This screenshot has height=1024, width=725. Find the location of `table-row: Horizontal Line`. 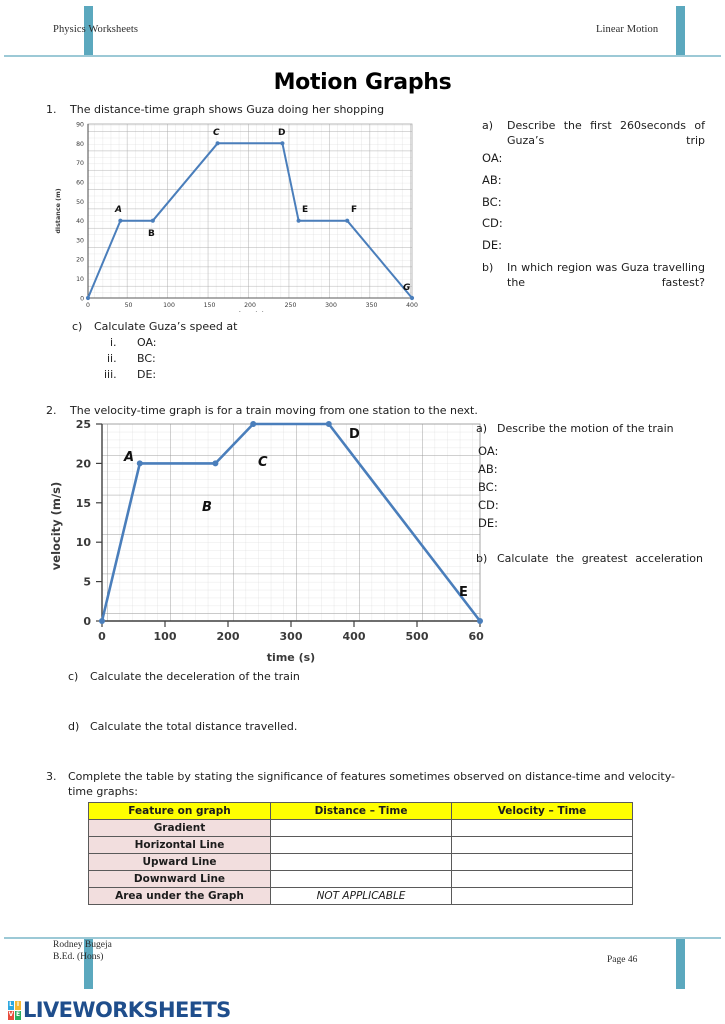

table-row: Horizontal Line is located at coordinates (360, 845).